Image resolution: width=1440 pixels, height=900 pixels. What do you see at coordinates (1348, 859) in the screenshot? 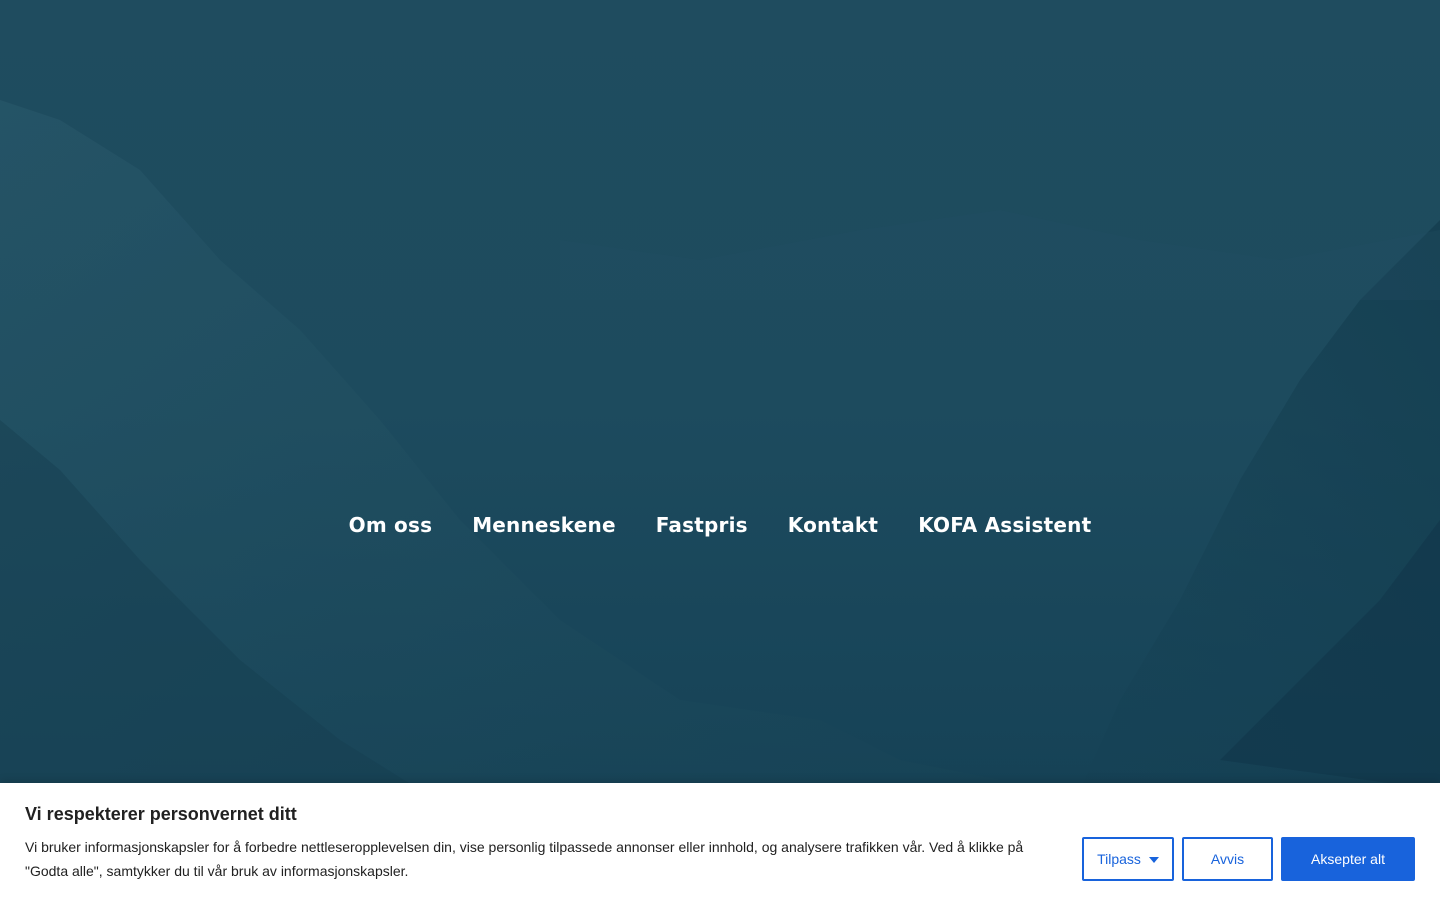
I see `accept-all-button: Aksepter alt` at bounding box center [1348, 859].